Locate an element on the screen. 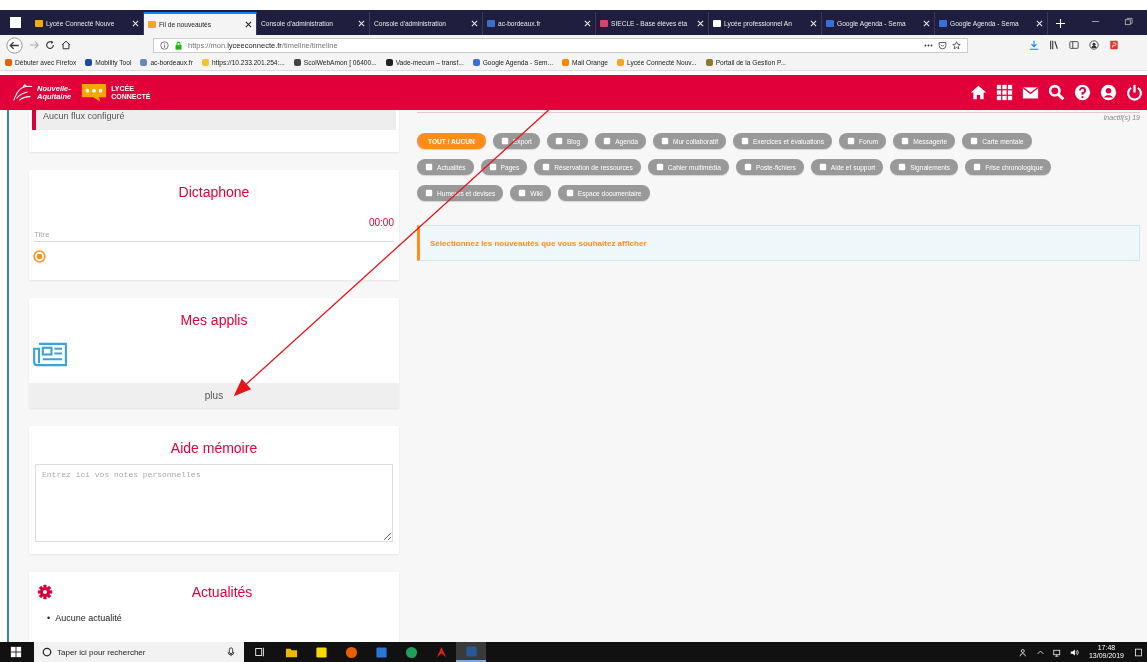  card-title: Aide mémoire is located at coordinates (214, 447).